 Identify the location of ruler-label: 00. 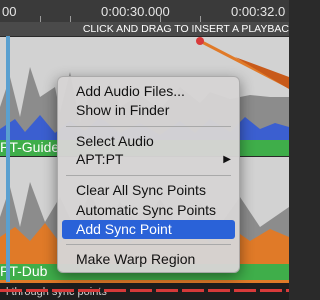
(9, 11).